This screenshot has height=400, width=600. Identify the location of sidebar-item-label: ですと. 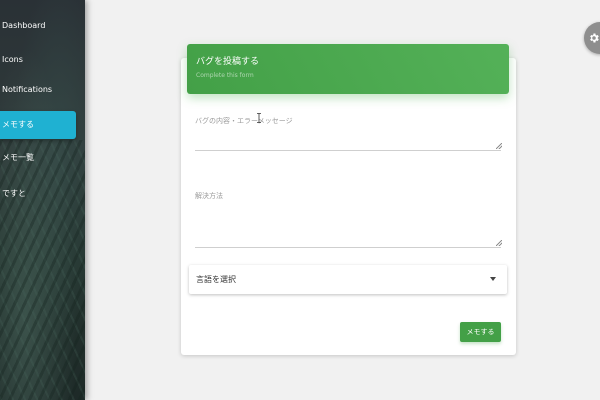
(14, 193).